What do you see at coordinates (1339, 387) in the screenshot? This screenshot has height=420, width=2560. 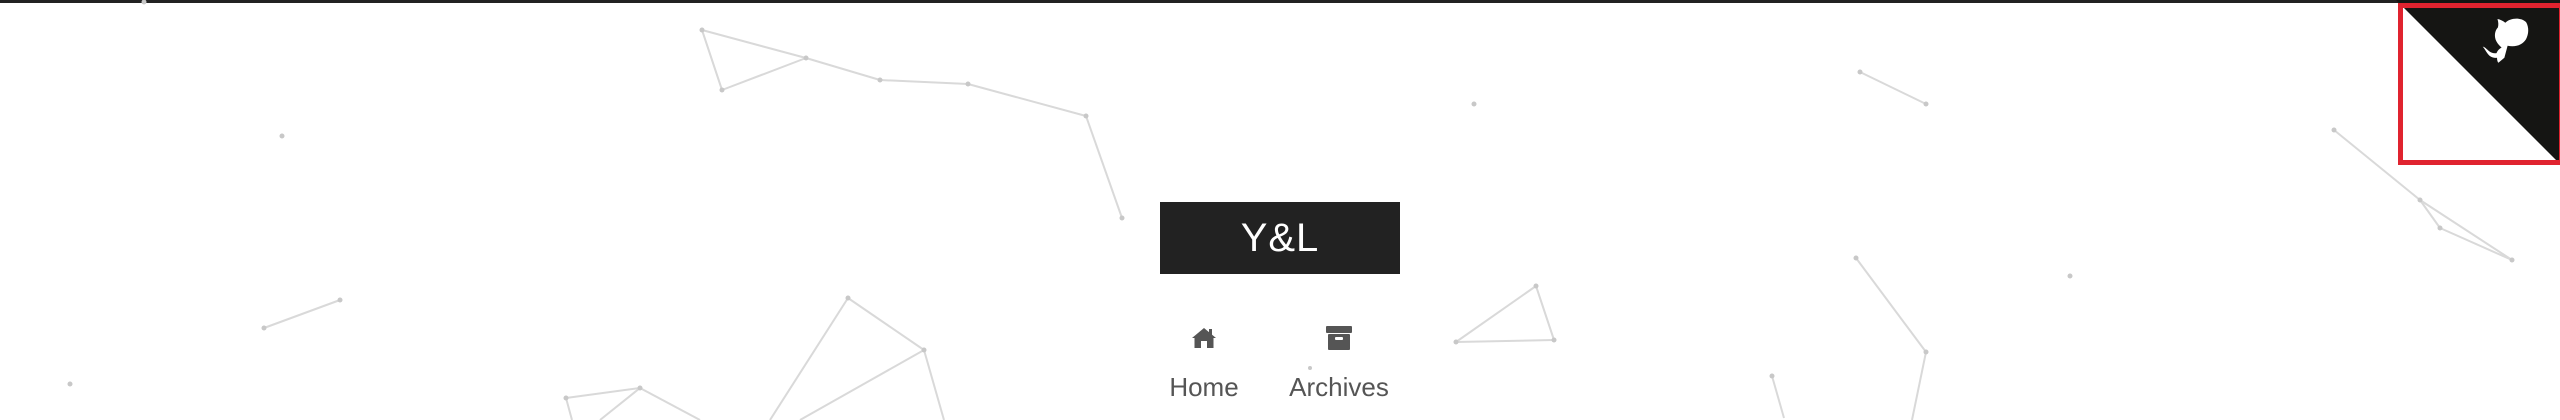 I see `nav-label-archives: Archives` at bounding box center [1339, 387].